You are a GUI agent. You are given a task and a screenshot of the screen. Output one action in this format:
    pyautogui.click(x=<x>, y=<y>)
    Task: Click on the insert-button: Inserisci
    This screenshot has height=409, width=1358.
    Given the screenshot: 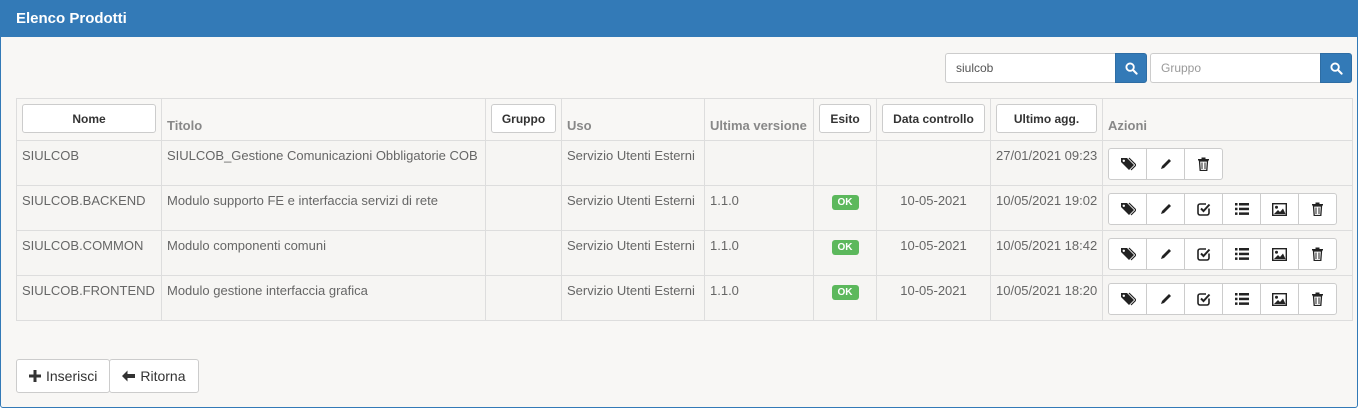 What is the action you would take?
    pyautogui.click(x=63, y=376)
    